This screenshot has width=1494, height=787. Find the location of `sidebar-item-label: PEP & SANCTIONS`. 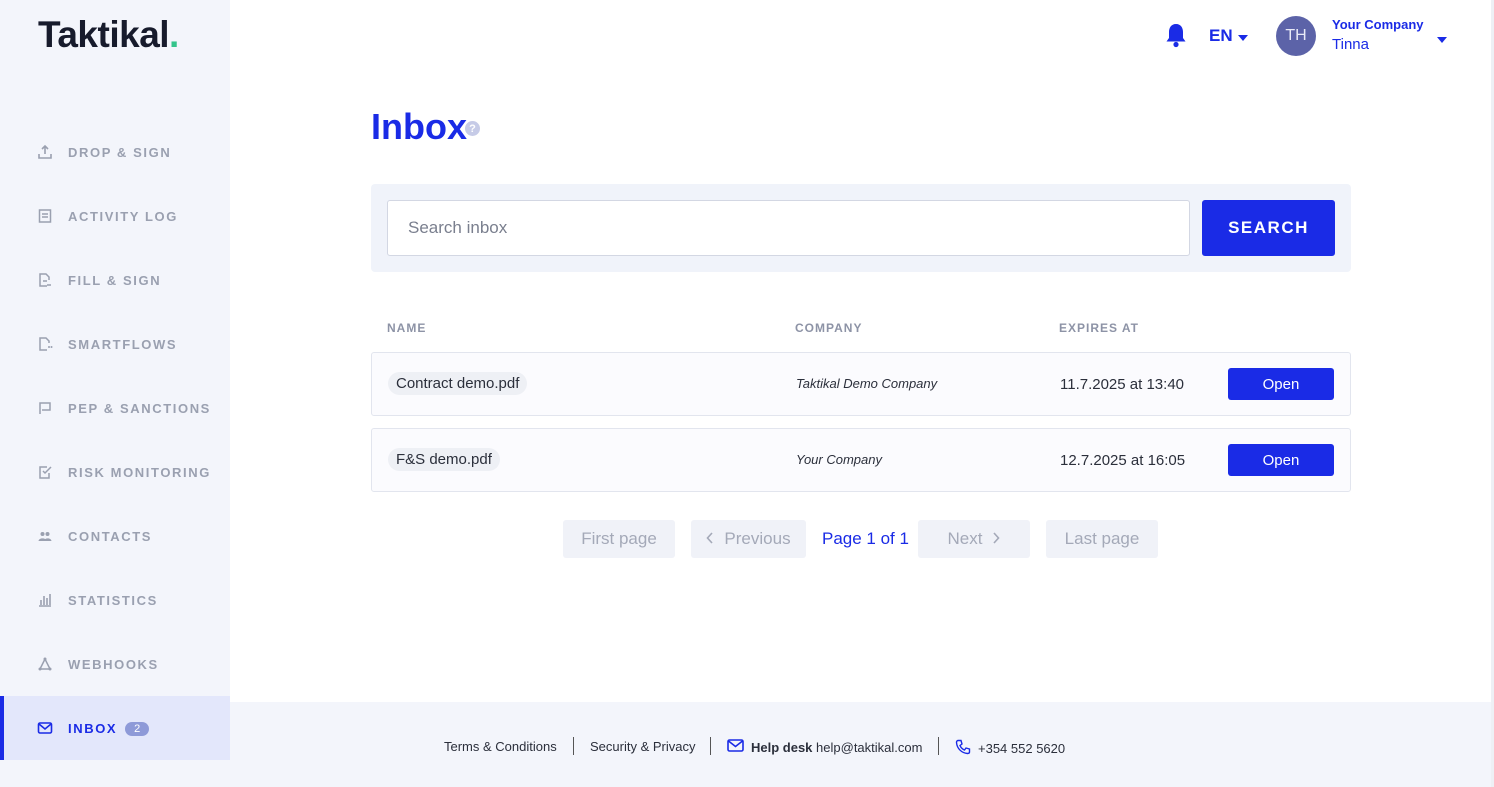

sidebar-item-label: PEP & SANCTIONS is located at coordinates (139, 408).